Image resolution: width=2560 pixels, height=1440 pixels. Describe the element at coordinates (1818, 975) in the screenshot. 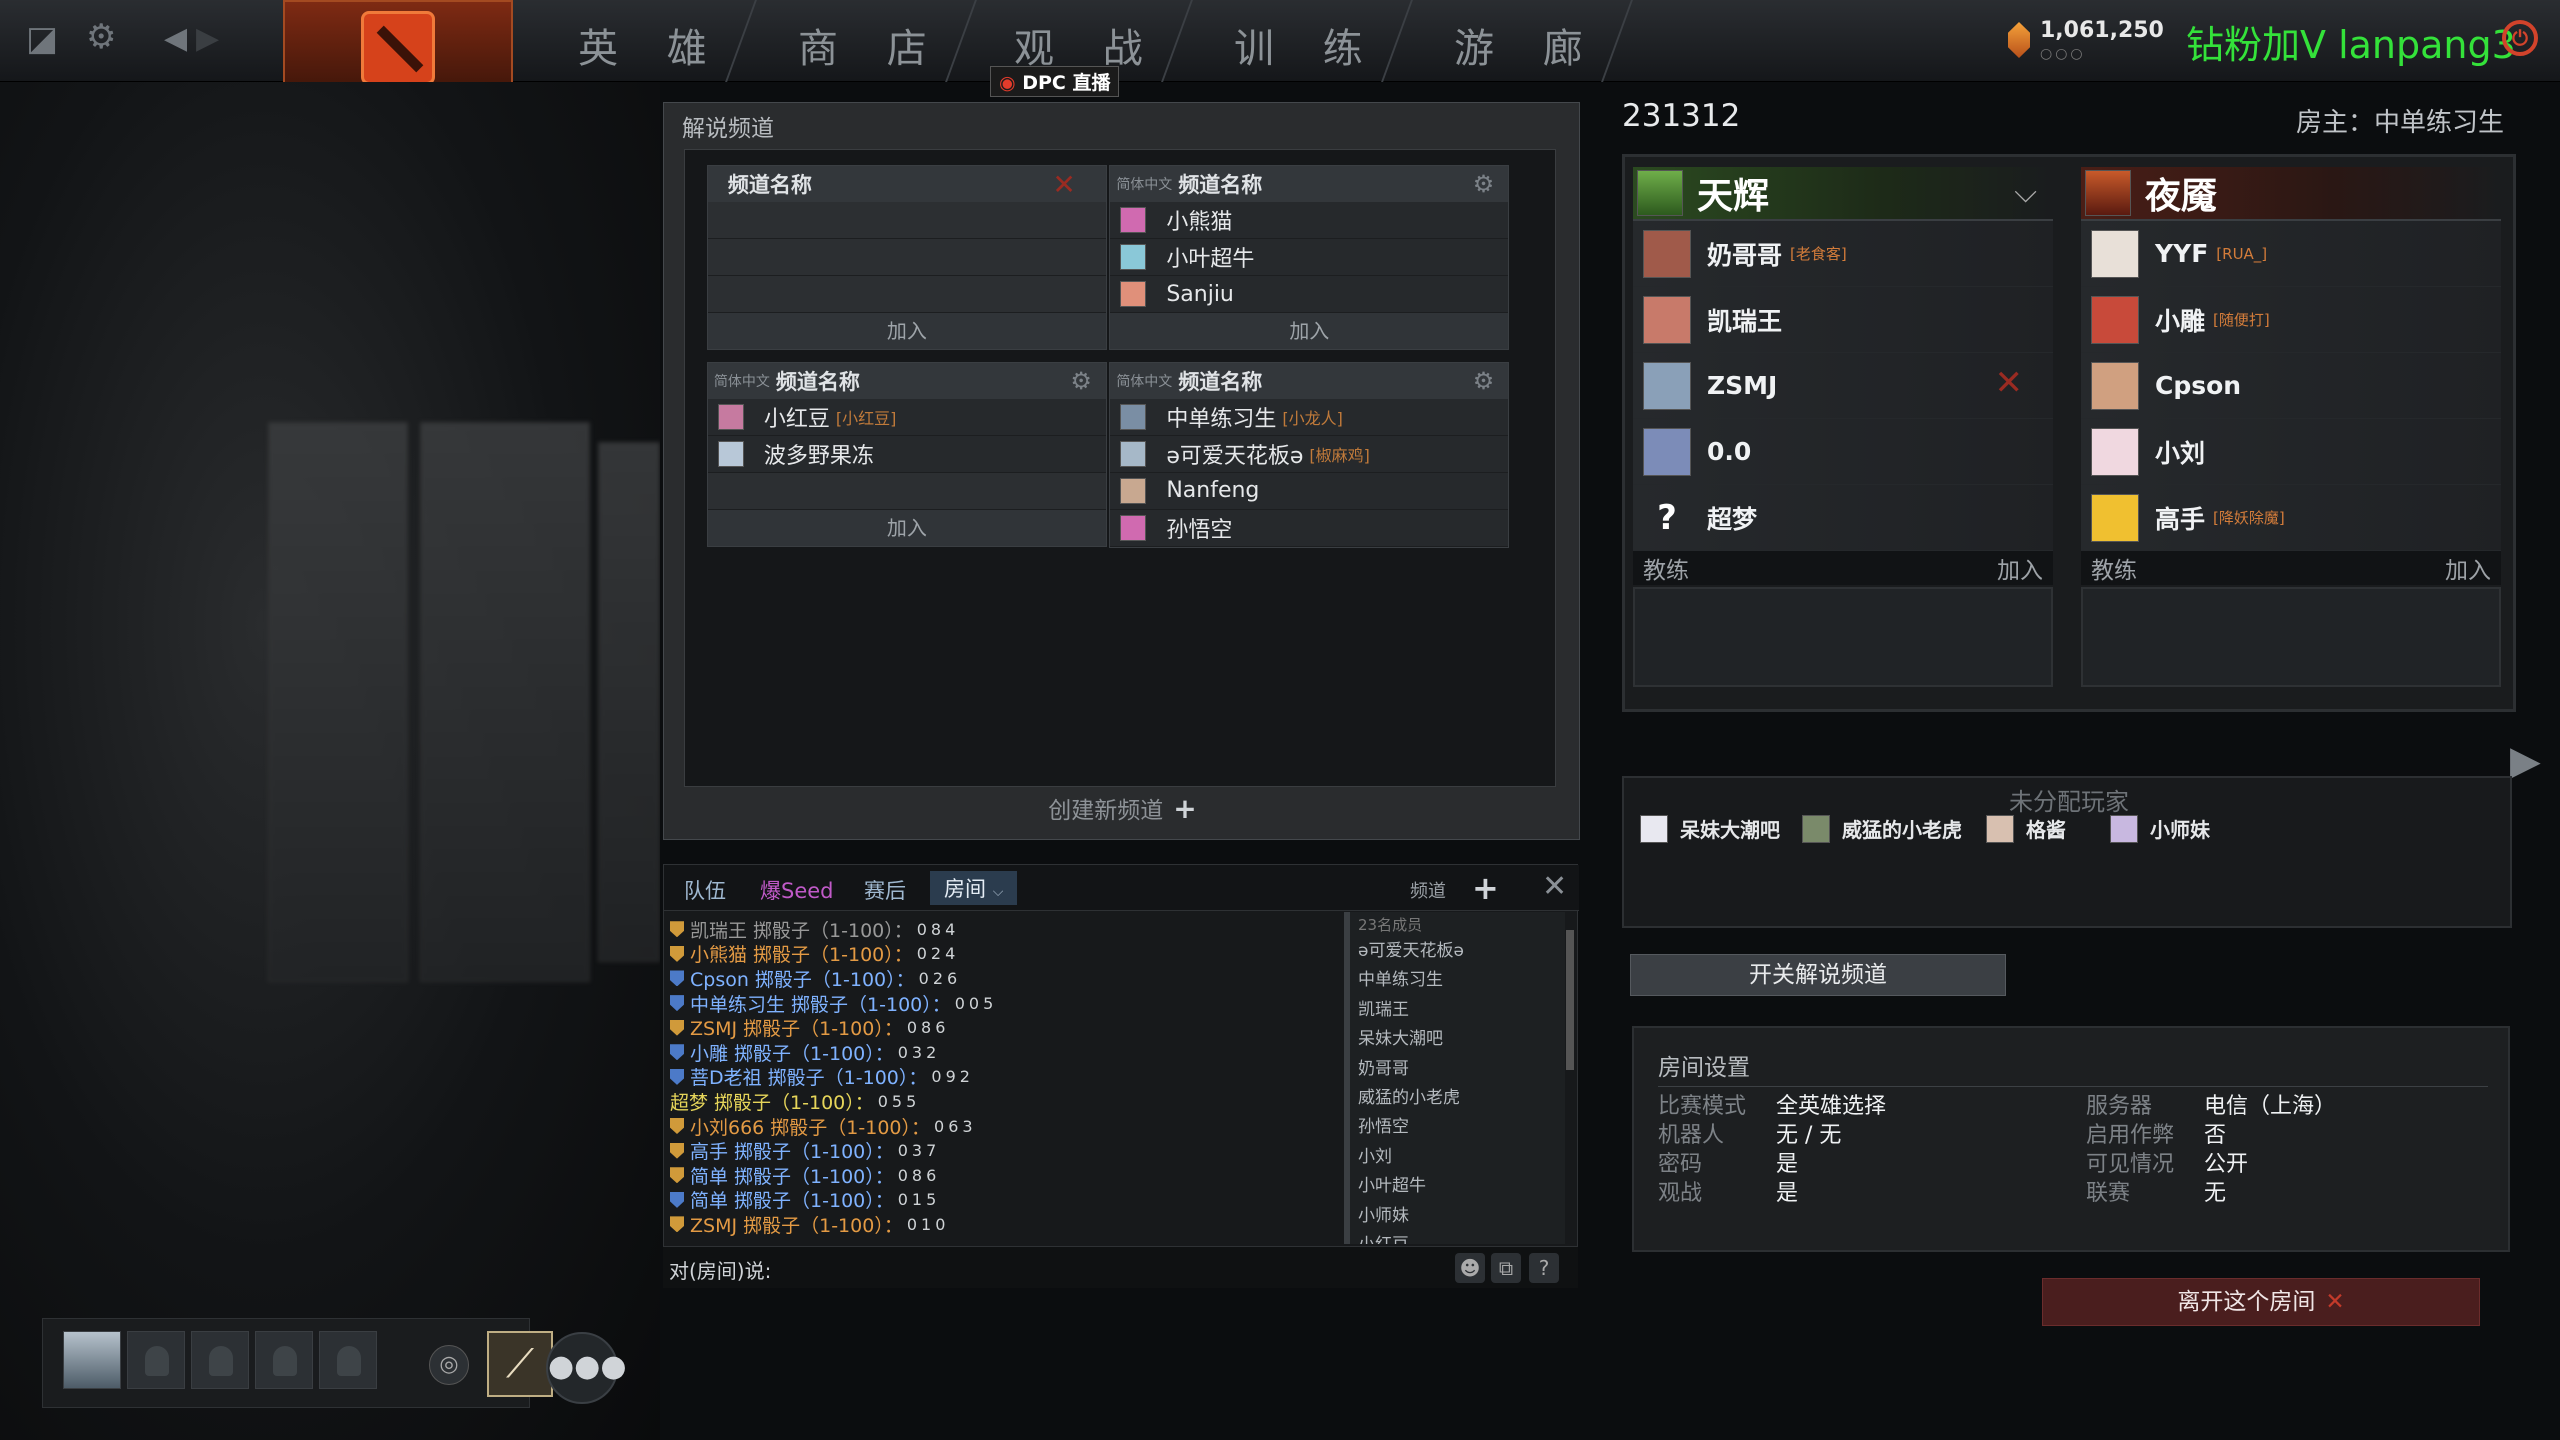

I see `toggle-broadcast-button: 开关解说频道` at that location.